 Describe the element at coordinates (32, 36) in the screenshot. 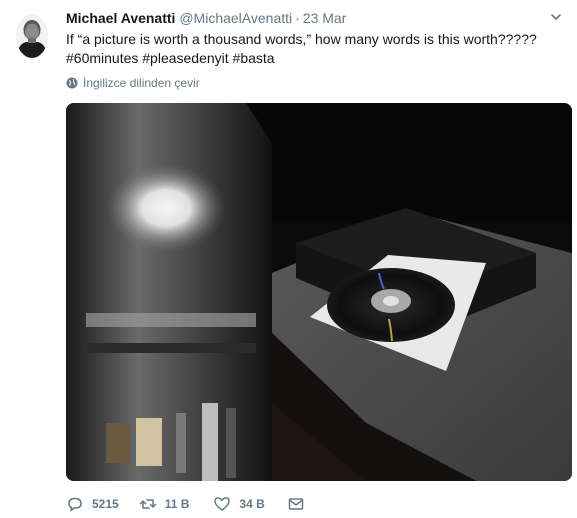

I see `avatar` at that location.